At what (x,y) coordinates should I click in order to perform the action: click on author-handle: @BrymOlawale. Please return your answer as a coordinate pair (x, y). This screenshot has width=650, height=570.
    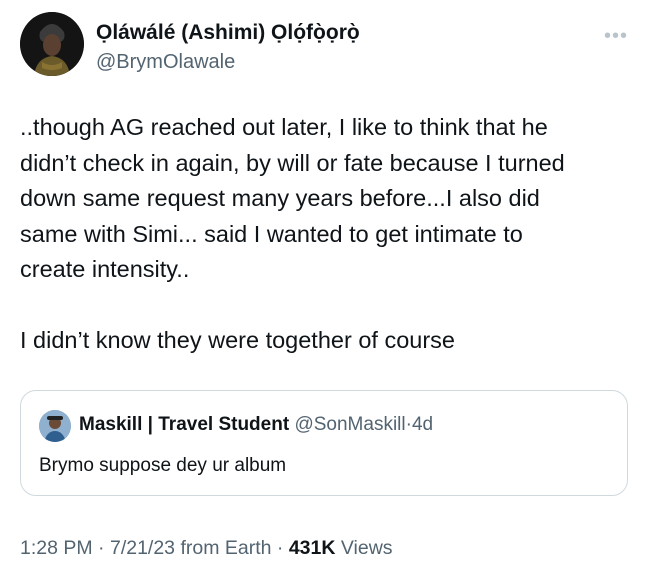
    Looking at the image, I should click on (165, 62).